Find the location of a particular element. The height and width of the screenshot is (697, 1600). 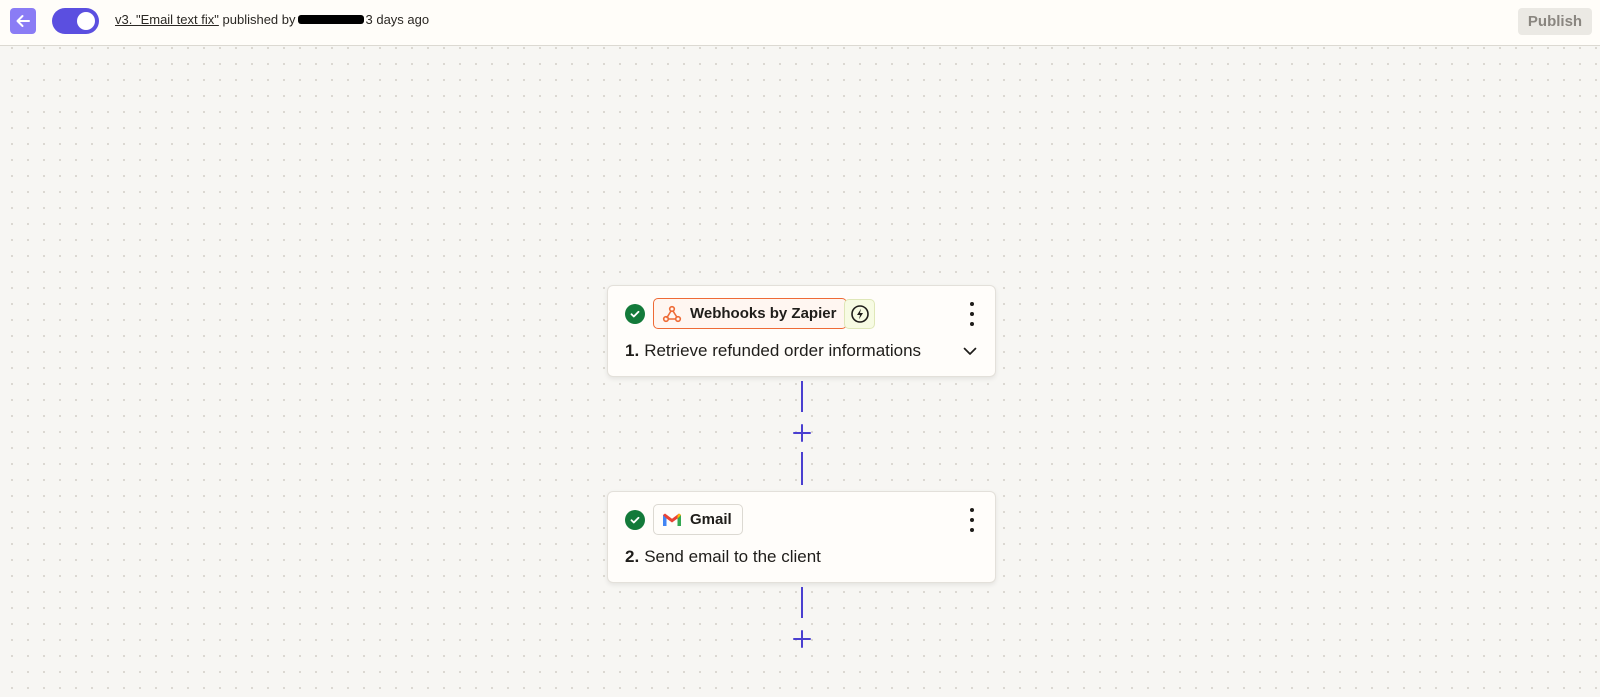

toggle-knob is located at coordinates (86, 21).